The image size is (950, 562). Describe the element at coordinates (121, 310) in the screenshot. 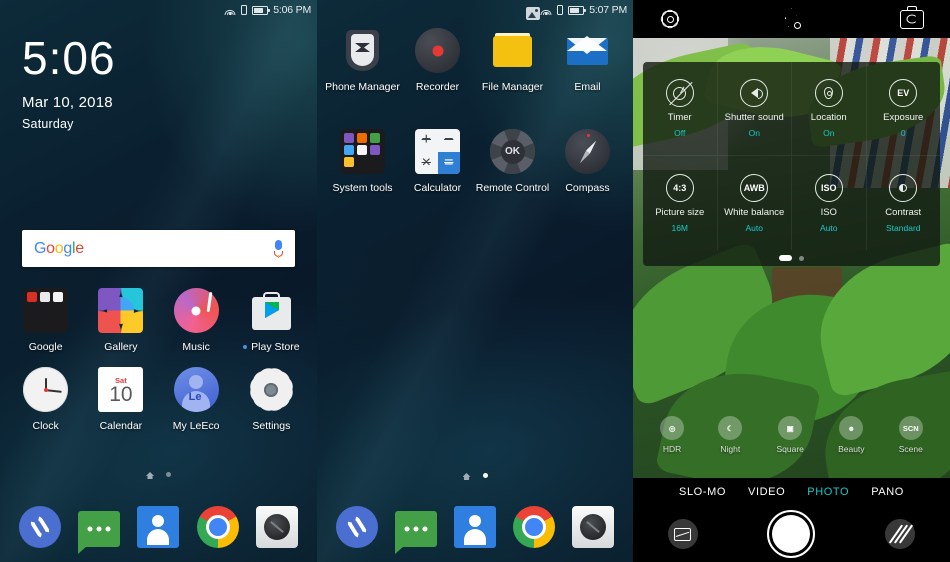

I see `gallery-icon` at that location.